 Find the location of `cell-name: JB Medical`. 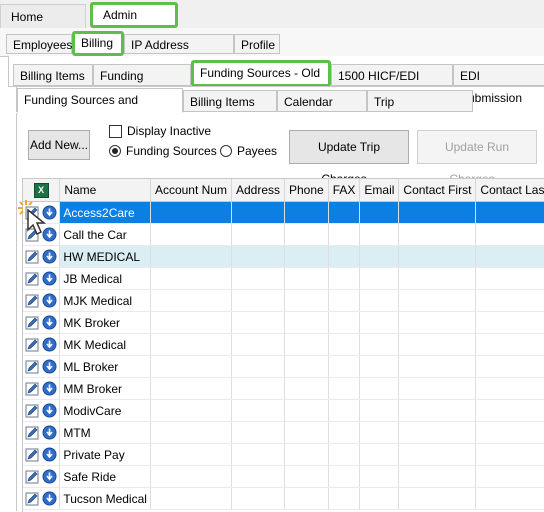

cell-name: JB Medical is located at coordinates (105, 278).